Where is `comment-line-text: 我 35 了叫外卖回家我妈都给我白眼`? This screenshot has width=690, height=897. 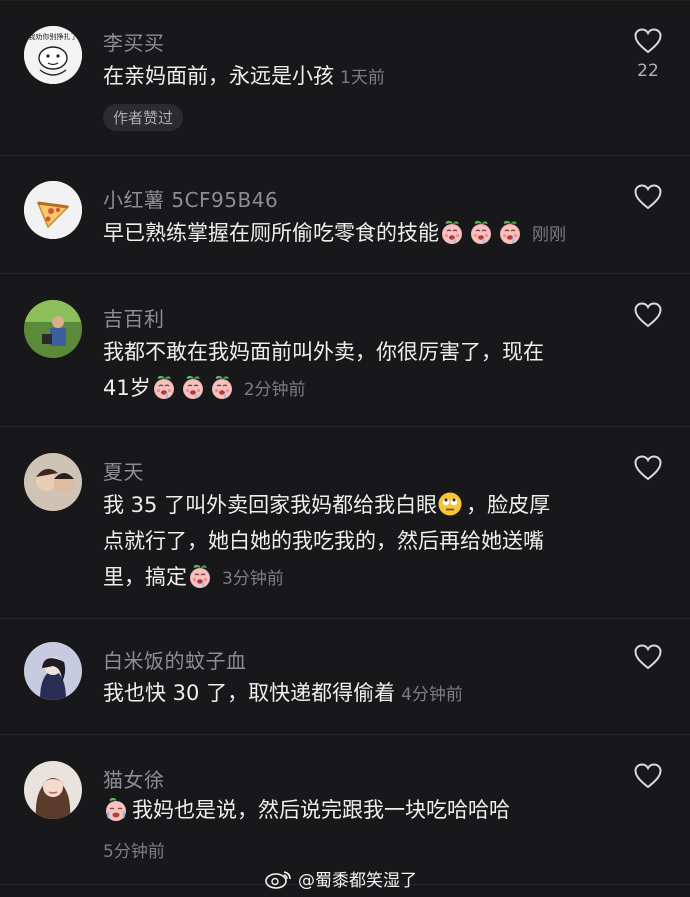 comment-line-text: 我 35 了叫外卖回家我妈都给我白眼 is located at coordinates (270, 505).